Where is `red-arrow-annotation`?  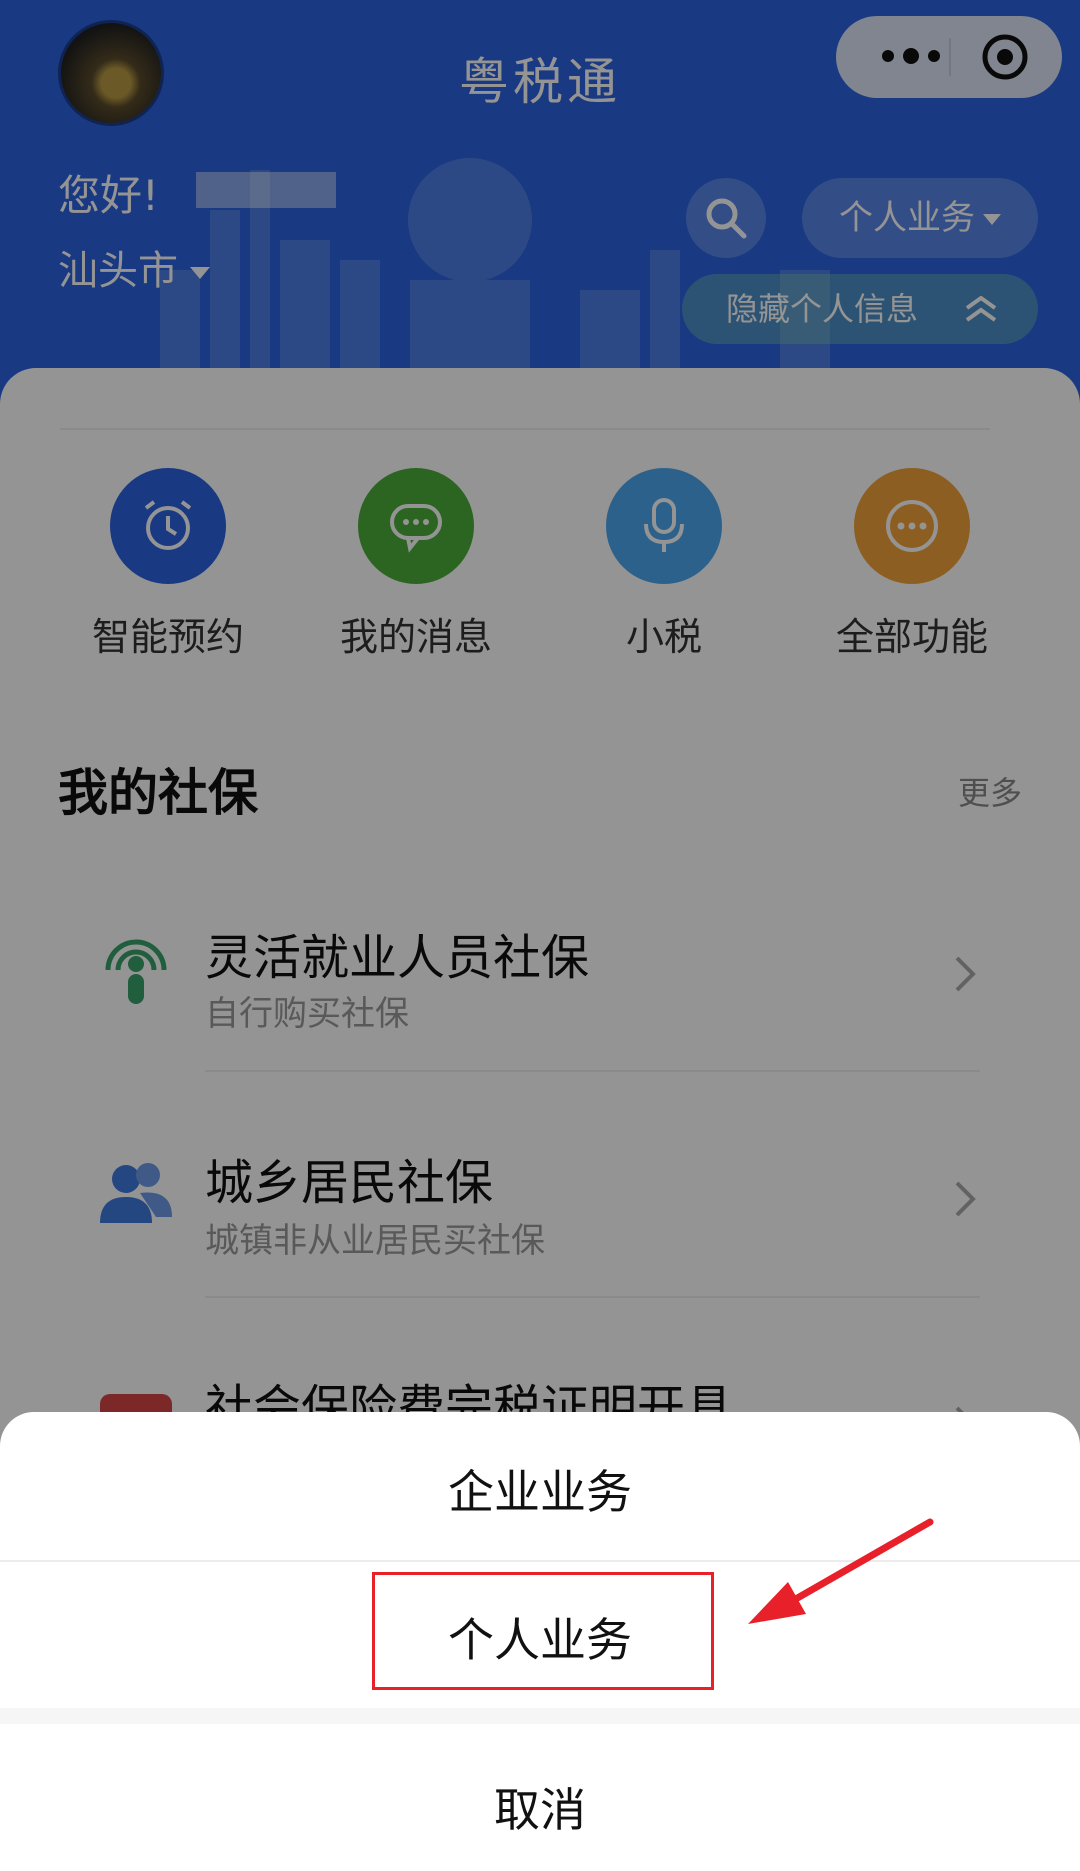 red-arrow-annotation is located at coordinates (841, 1571).